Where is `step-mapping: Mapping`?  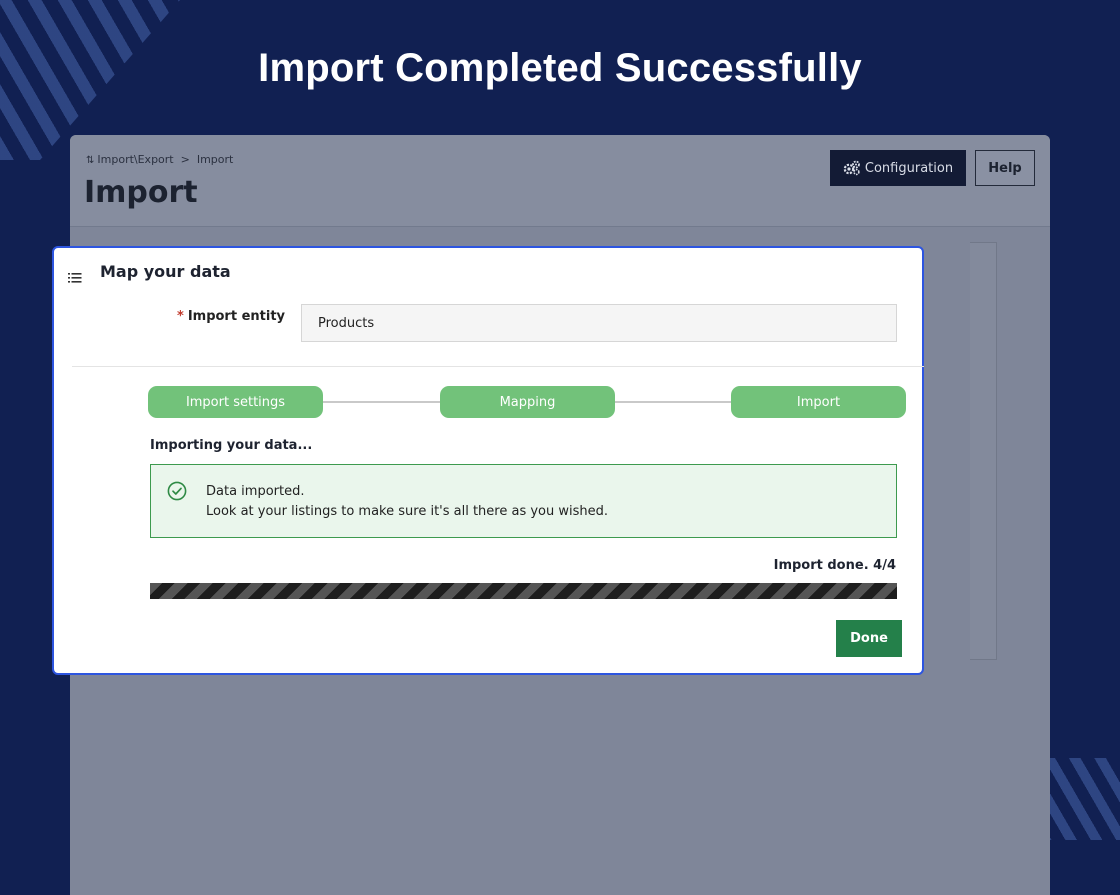 step-mapping: Mapping is located at coordinates (527, 402).